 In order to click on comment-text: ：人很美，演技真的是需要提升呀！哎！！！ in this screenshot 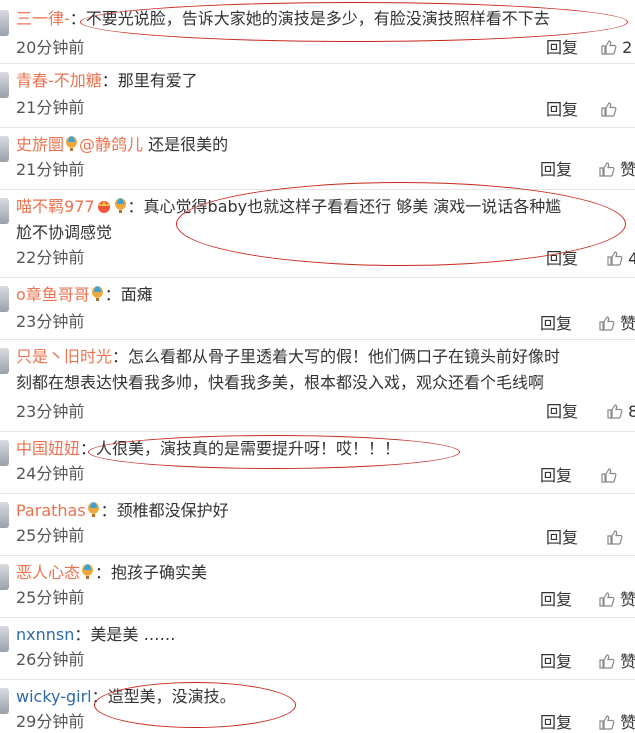, I will do `click(240, 448)`.